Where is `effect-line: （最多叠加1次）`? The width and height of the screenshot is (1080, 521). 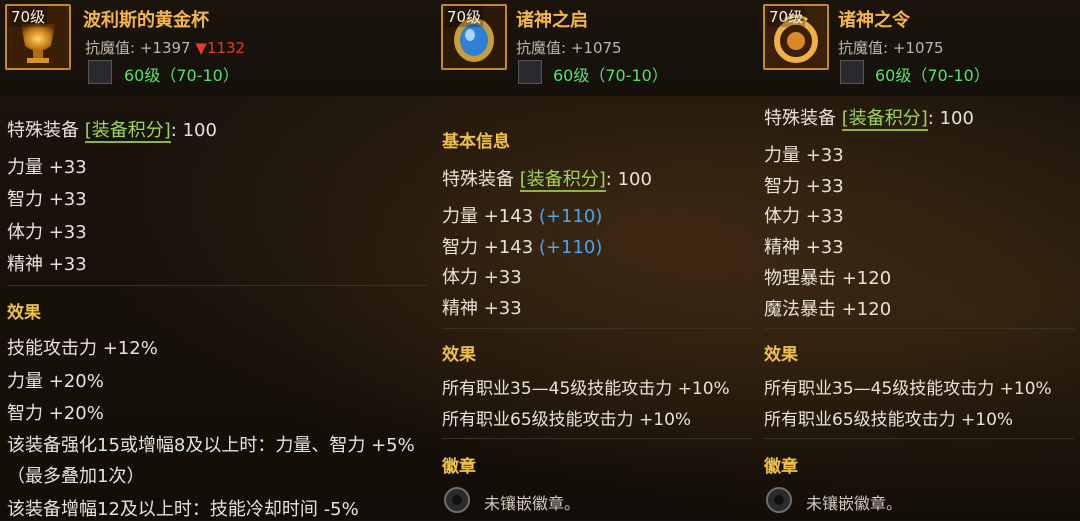 effect-line: （最多叠加1次） is located at coordinates (76, 476).